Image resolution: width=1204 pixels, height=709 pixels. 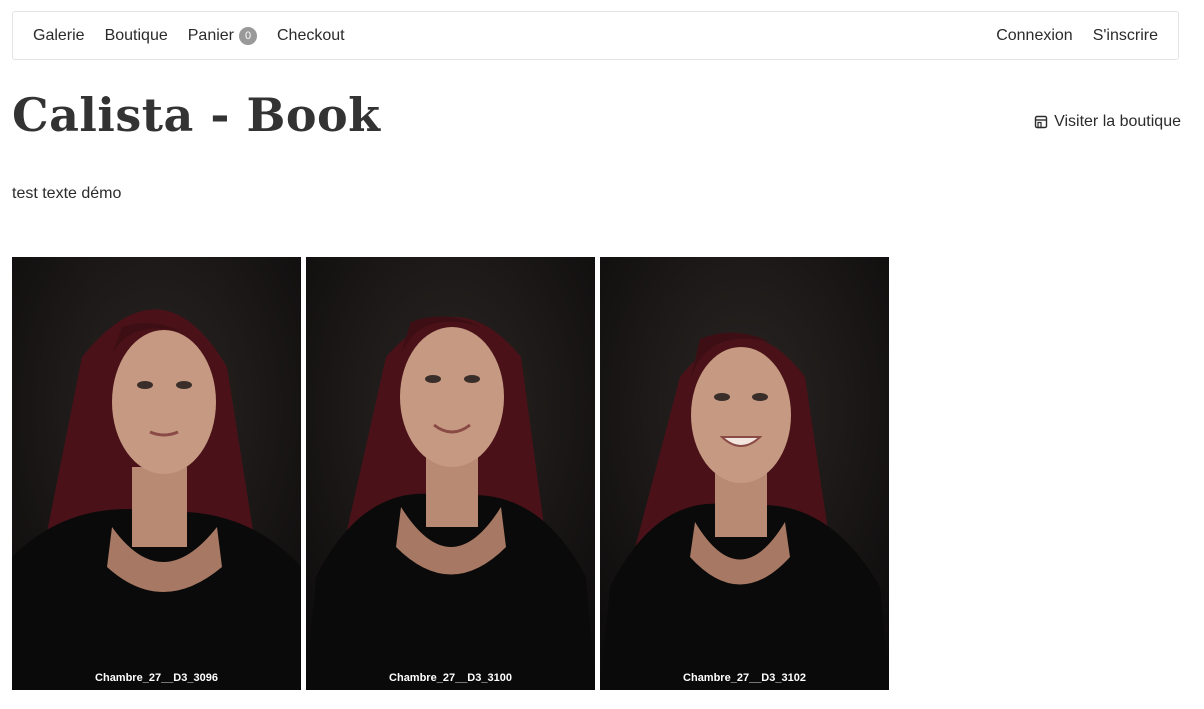 I want to click on nav-galerie-label: Galerie, so click(x=59, y=35).